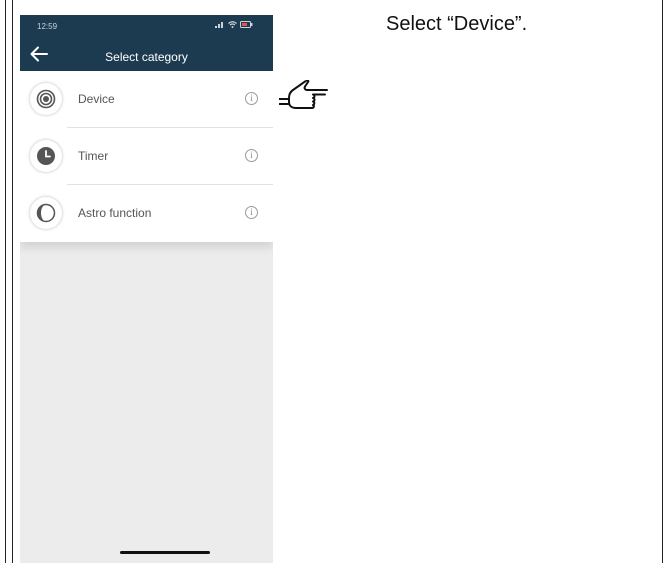  I want to click on list-item-timer: Timer i, so click(146, 156).